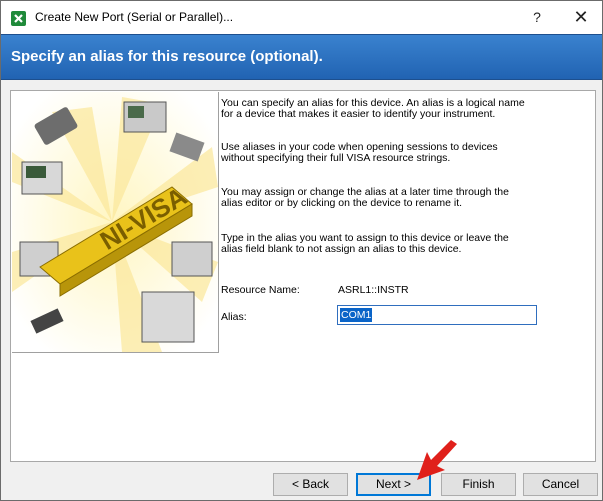  What do you see at coordinates (581, 17) in the screenshot?
I see `close-button: ✕` at bounding box center [581, 17].